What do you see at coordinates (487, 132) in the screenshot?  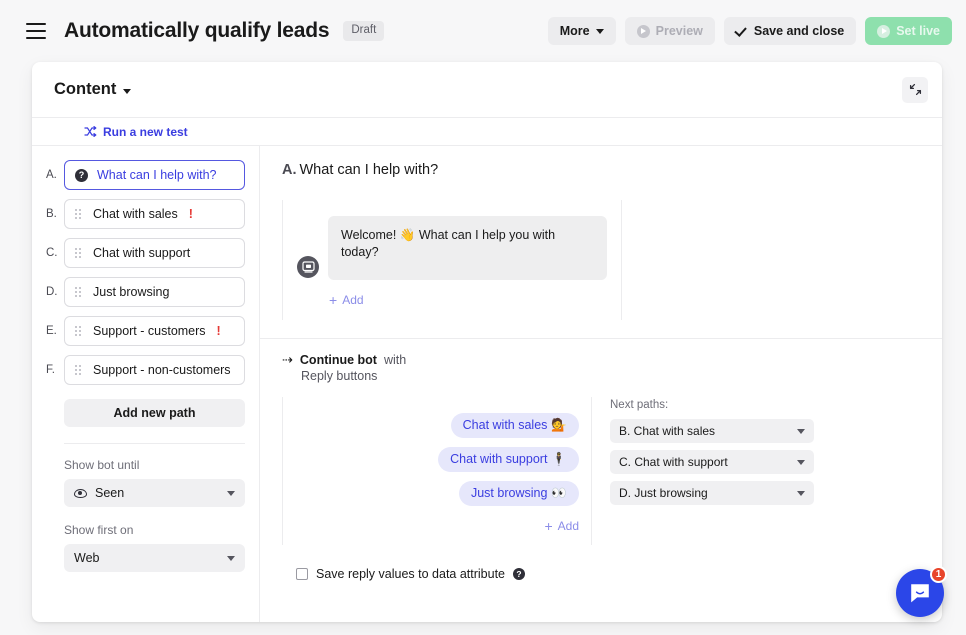 I see `test-bar: Run a new test` at bounding box center [487, 132].